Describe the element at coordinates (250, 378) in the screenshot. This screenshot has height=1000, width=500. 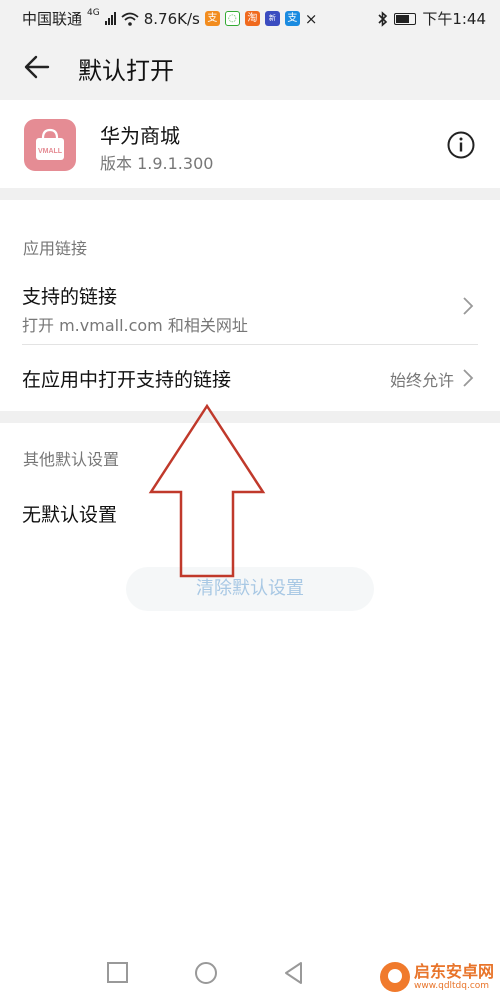
I see `open-in-app-row: 在应用中打开支持的链接 始终允许` at that location.